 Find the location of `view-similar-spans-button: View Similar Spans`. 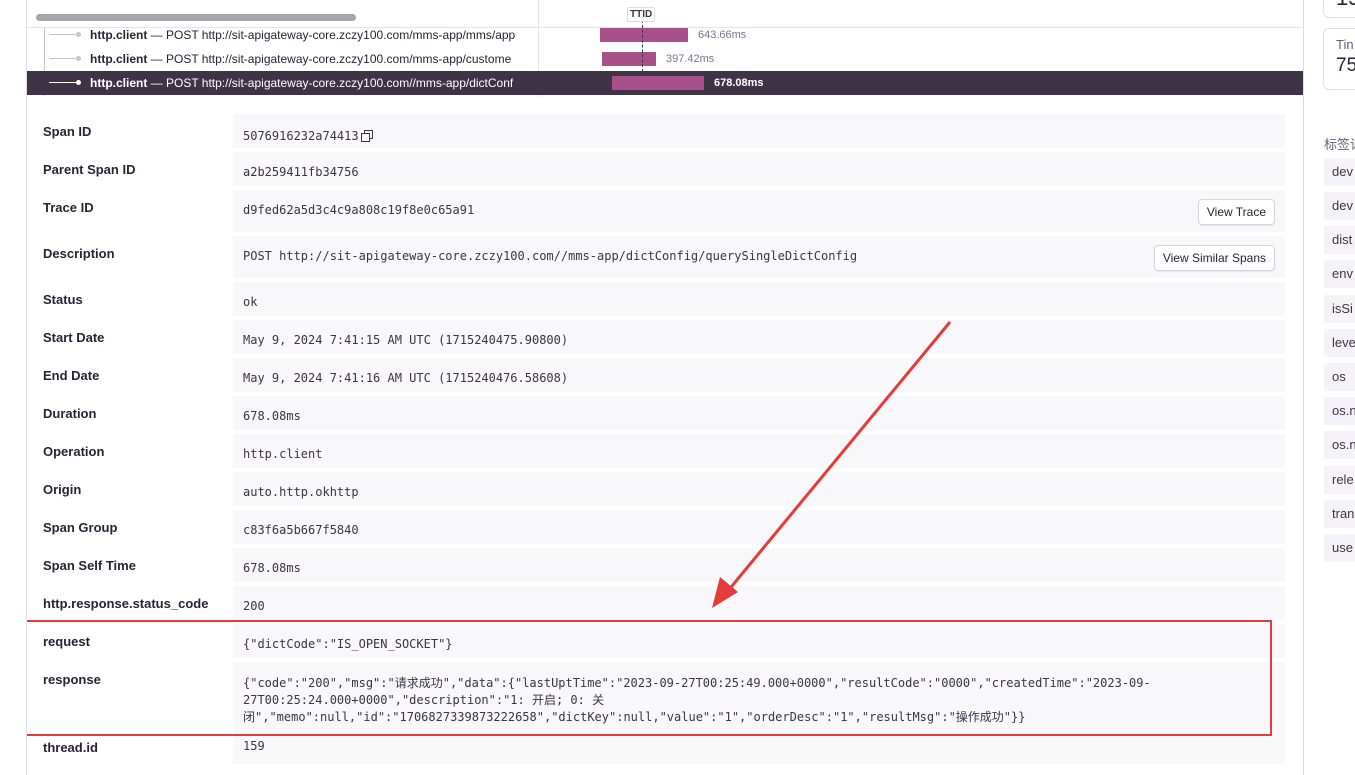

view-similar-spans-button: View Similar Spans is located at coordinates (1214, 258).